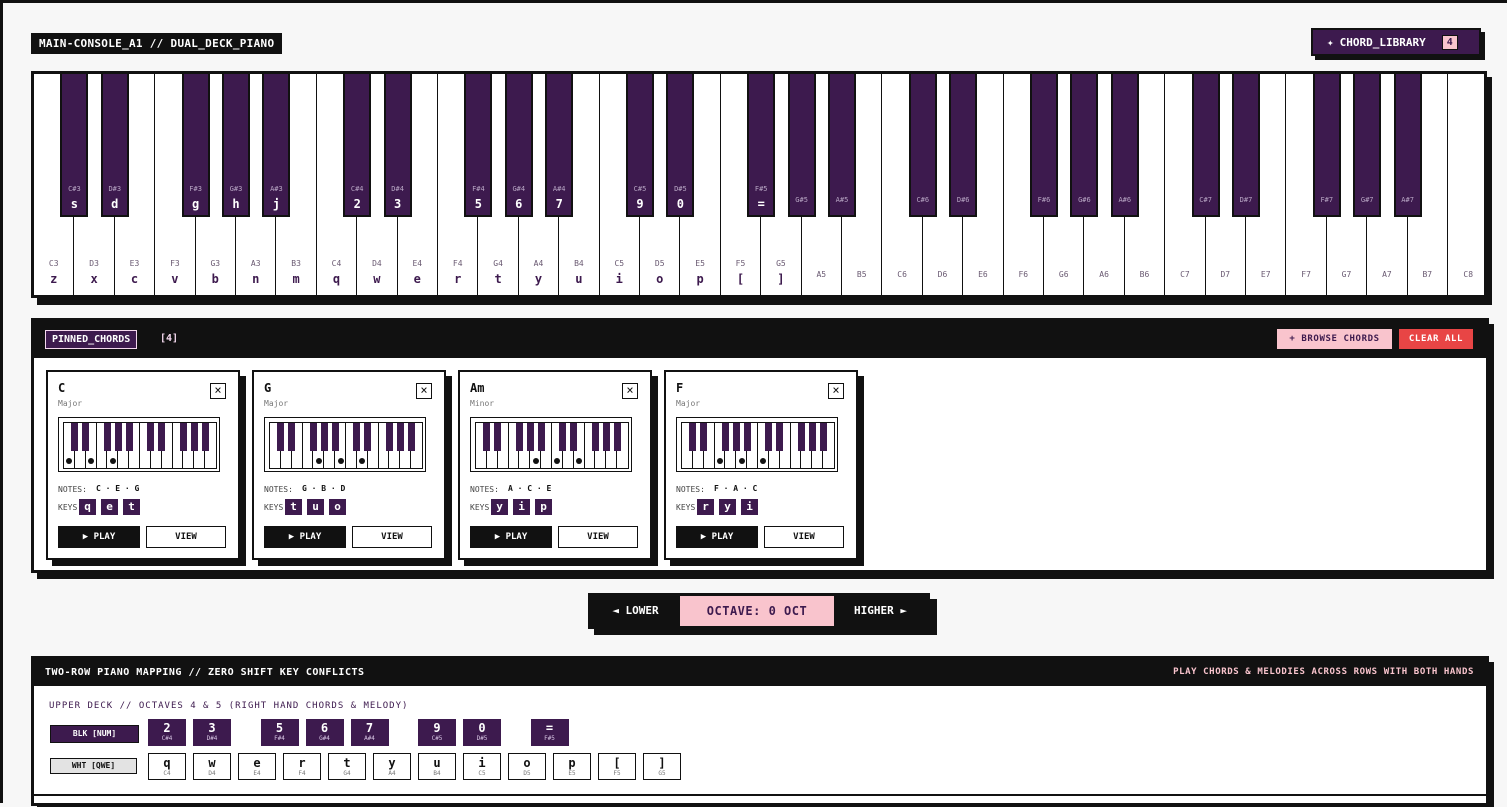  What do you see at coordinates (315, 507) in the screenshot?
I see `chord-key-badge: u` at bounding box center [315, 507].